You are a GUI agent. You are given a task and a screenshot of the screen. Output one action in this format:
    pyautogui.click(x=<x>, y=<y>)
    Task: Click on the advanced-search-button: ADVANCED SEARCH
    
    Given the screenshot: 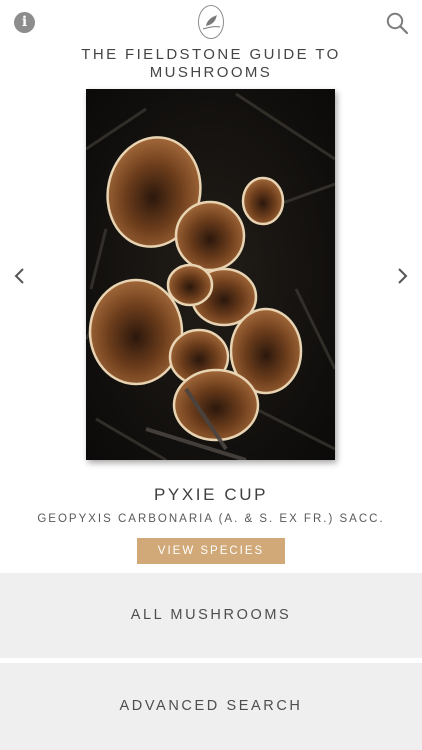 What is the action you would take?
    pyautogui.click(x=211, y=706)
    